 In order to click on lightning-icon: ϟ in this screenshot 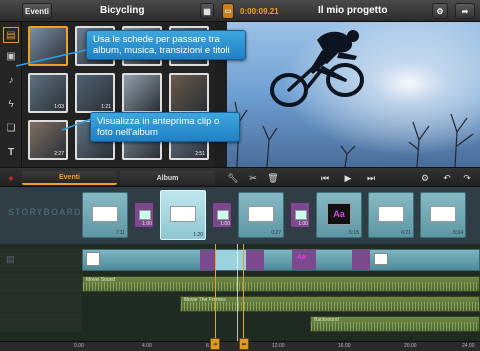, I will do `click(11, 104)`.